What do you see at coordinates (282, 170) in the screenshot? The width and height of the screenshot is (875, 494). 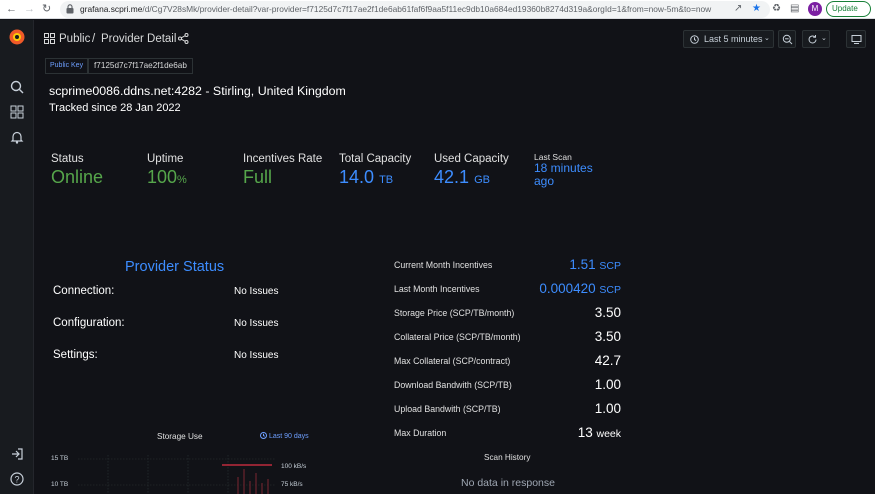 I see `stat-incentives-rate: Incentives Rate Full` at bounding box center [282, 170].